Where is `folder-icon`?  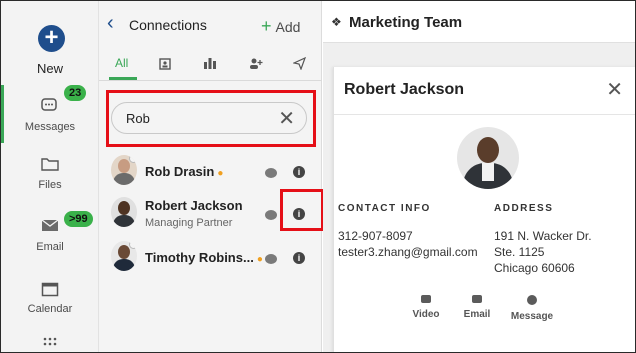
folder-icon is located at coordinates (50, 164).